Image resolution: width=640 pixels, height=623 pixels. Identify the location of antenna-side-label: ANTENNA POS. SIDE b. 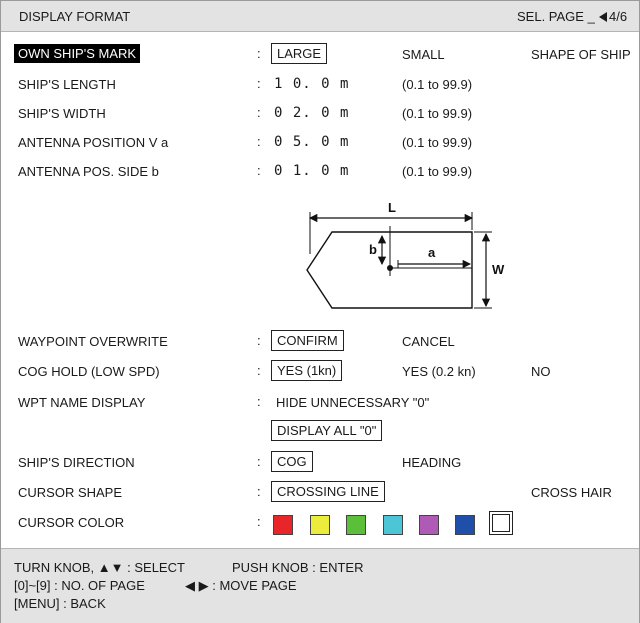
(88, 171).